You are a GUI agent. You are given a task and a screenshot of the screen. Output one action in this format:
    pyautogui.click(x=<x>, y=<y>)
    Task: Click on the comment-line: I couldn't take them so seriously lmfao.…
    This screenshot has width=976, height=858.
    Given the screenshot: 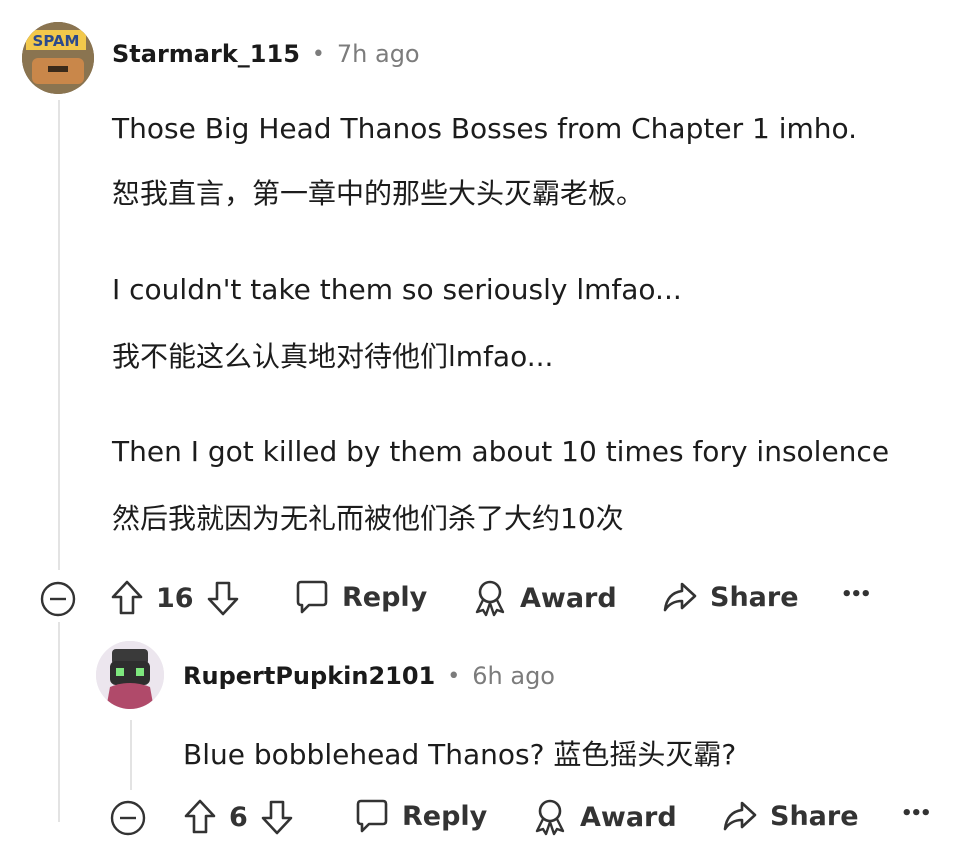 What is the action you would take?
    pyautogui.click(x=397, y=289)
    